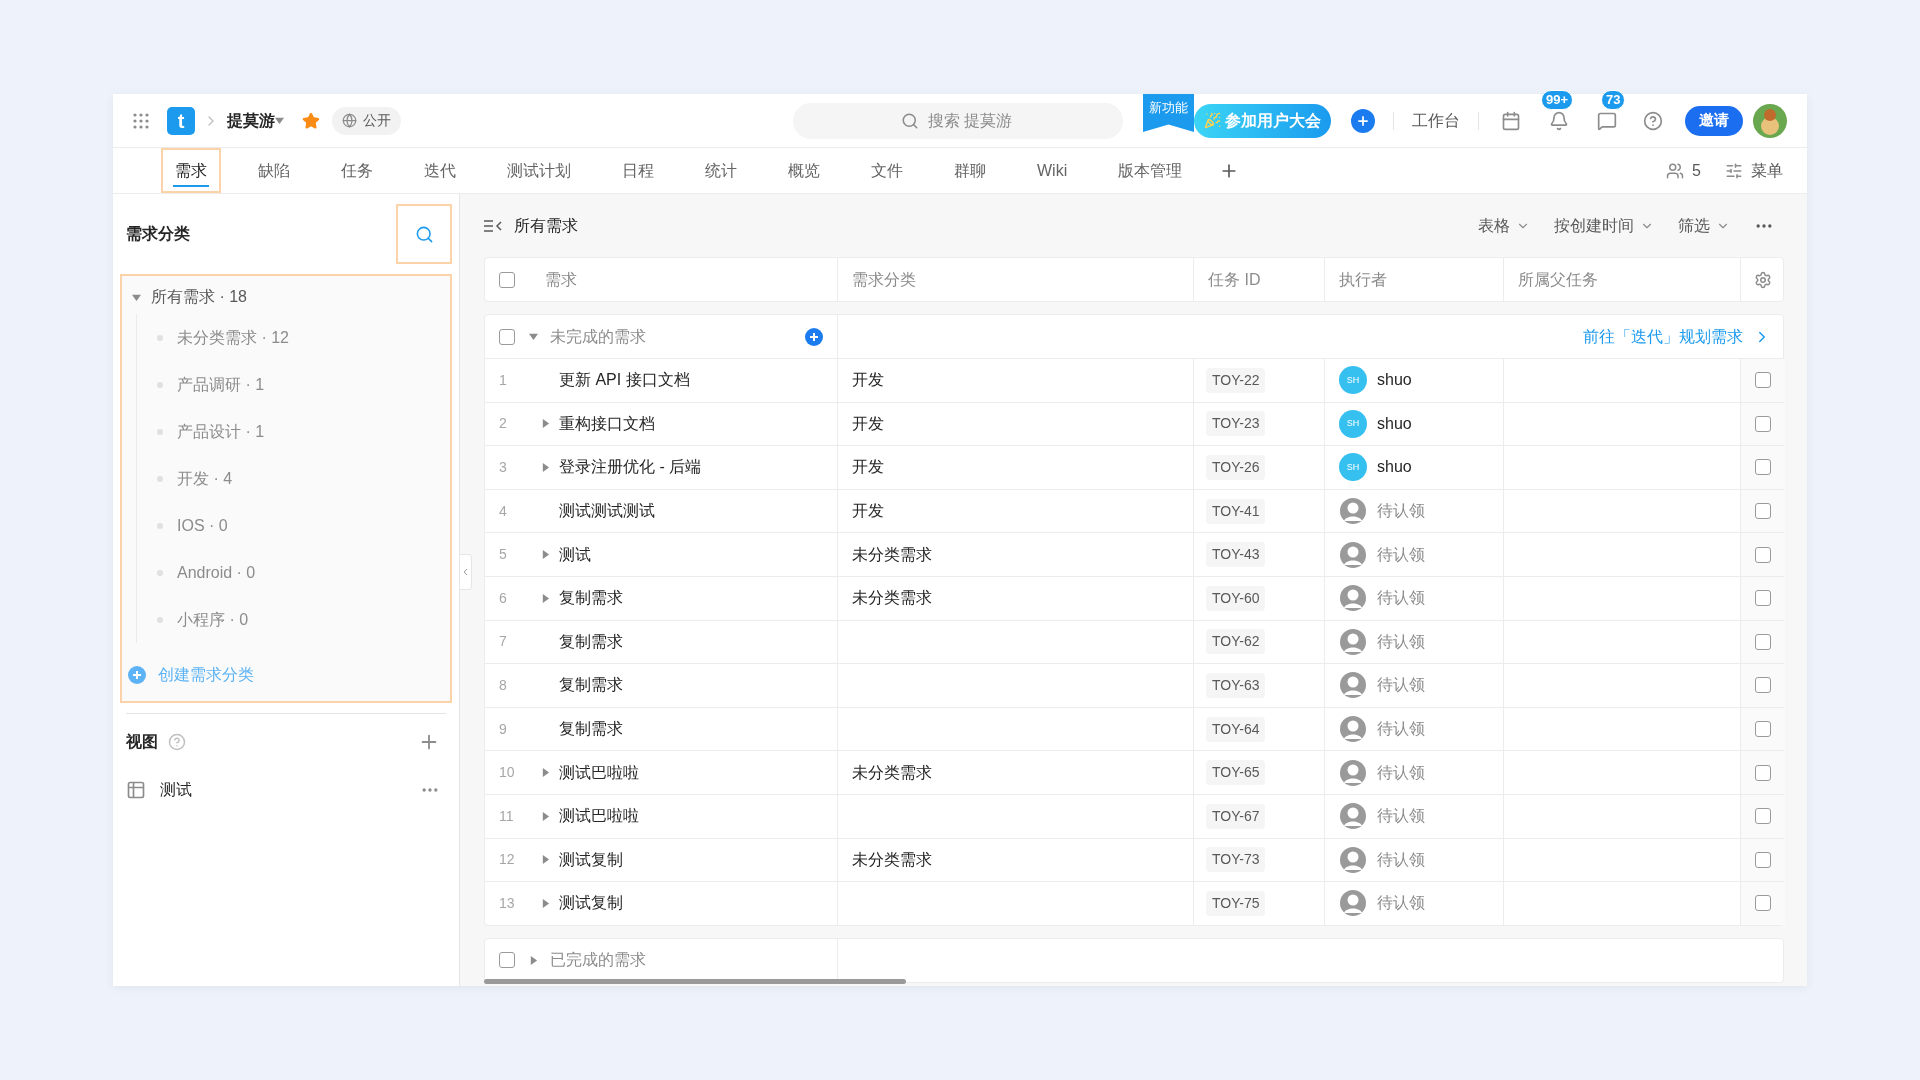 Image resolution: width=1920 pixels, height=1080 pixels. What do you see at coordinates (199, 297) in the screenshot?
I see `tree-item: 所有需求 · 18` at bounding box center [199, 297].